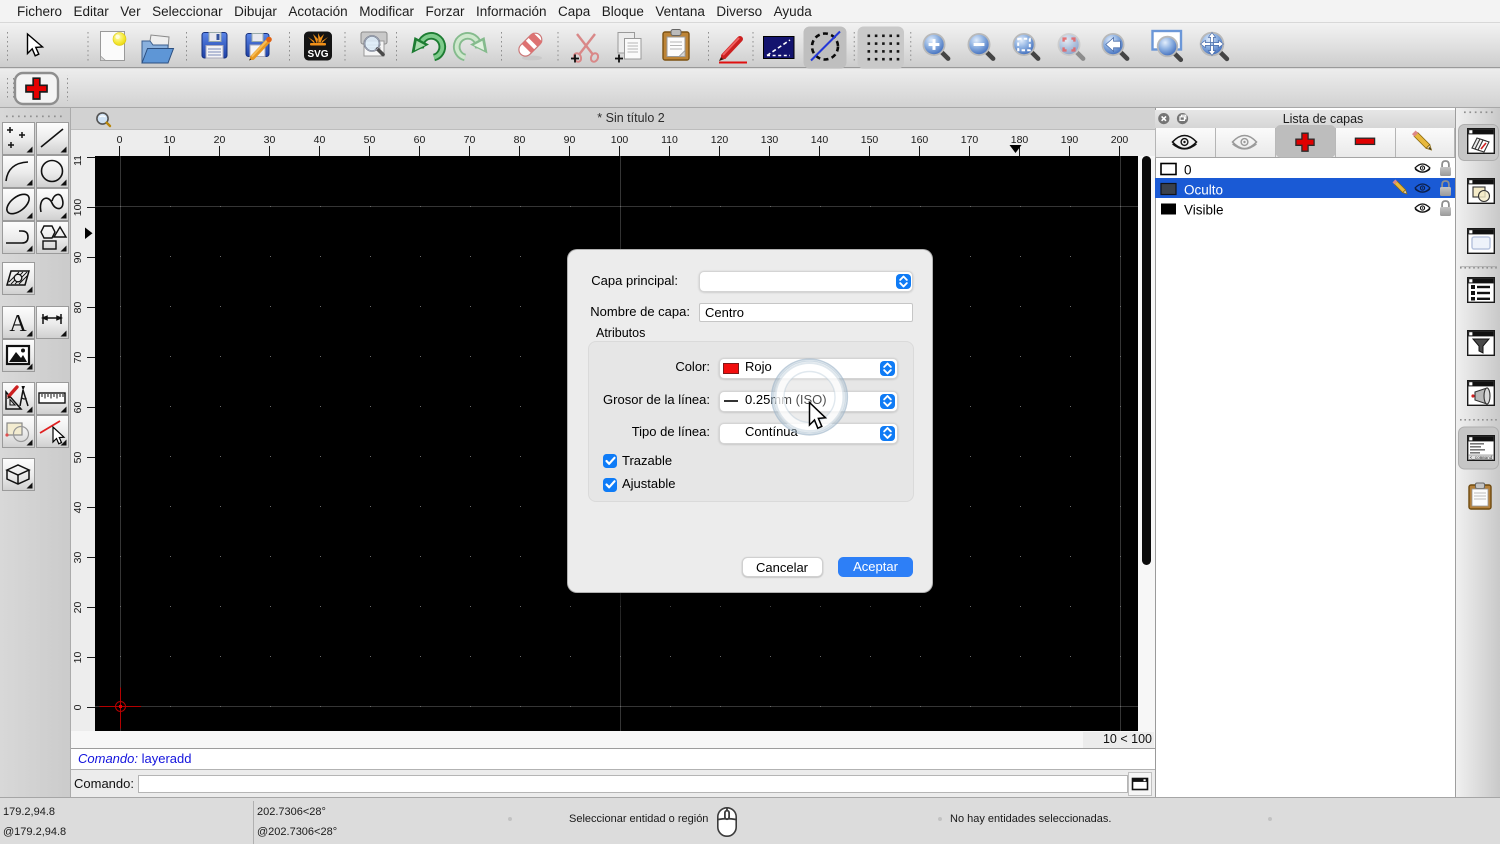 The height and width of the screenshot is (844, 1500). Describe the element at coordinates (920, 140) in the screenshot. I see `svg-text: 160` at that location.